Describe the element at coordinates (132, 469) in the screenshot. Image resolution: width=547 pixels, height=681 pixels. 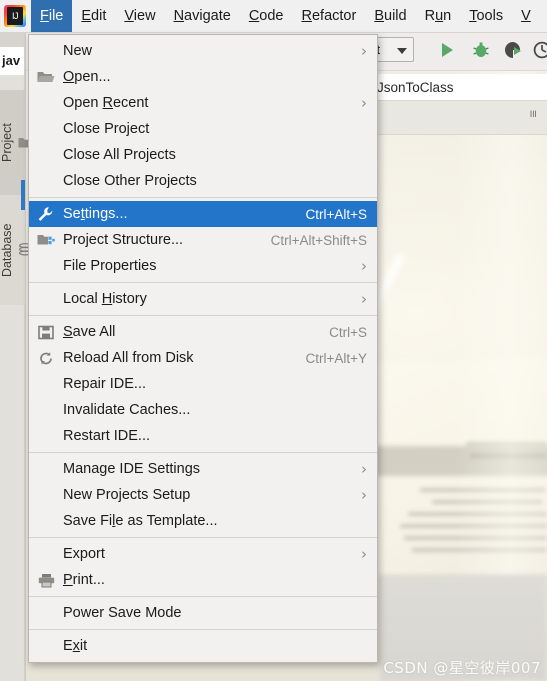
I see `menu-item-label: Manage IDE Settings` at that location.